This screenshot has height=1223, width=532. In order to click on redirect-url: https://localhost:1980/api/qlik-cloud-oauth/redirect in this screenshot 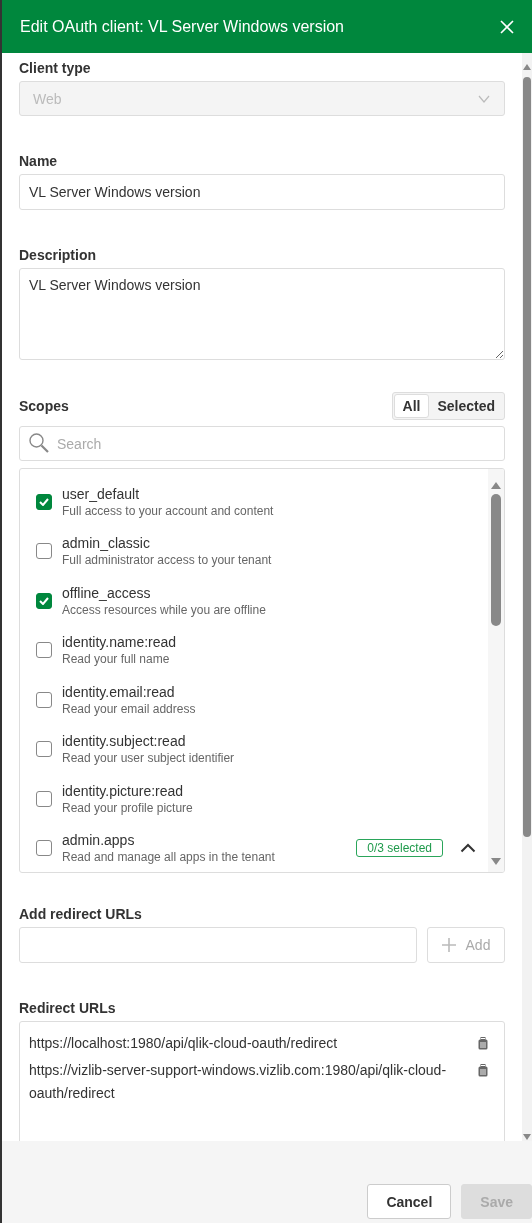, I will do `click(183, 1043)`.